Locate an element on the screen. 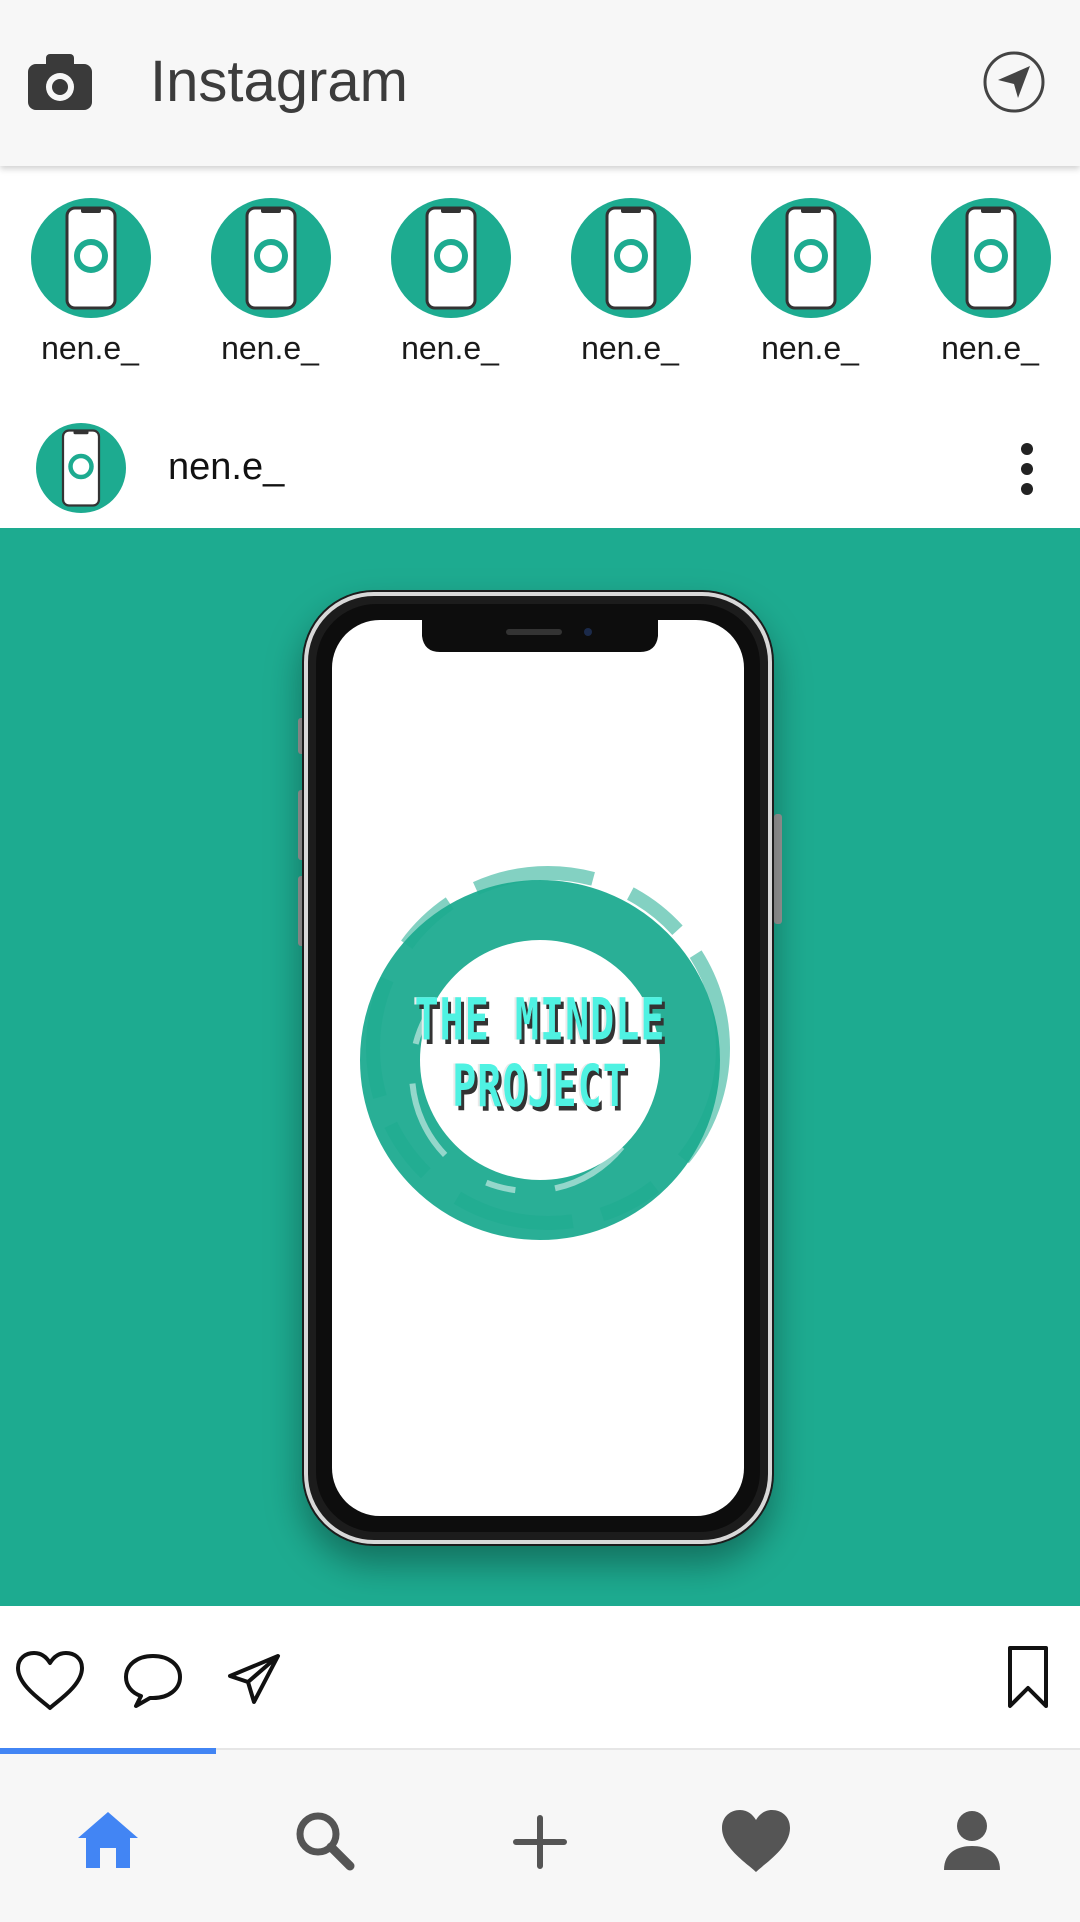 The height and width of the screenshot is (1922, 1080). bottom-navigation is located at coordinates (540, 1835).